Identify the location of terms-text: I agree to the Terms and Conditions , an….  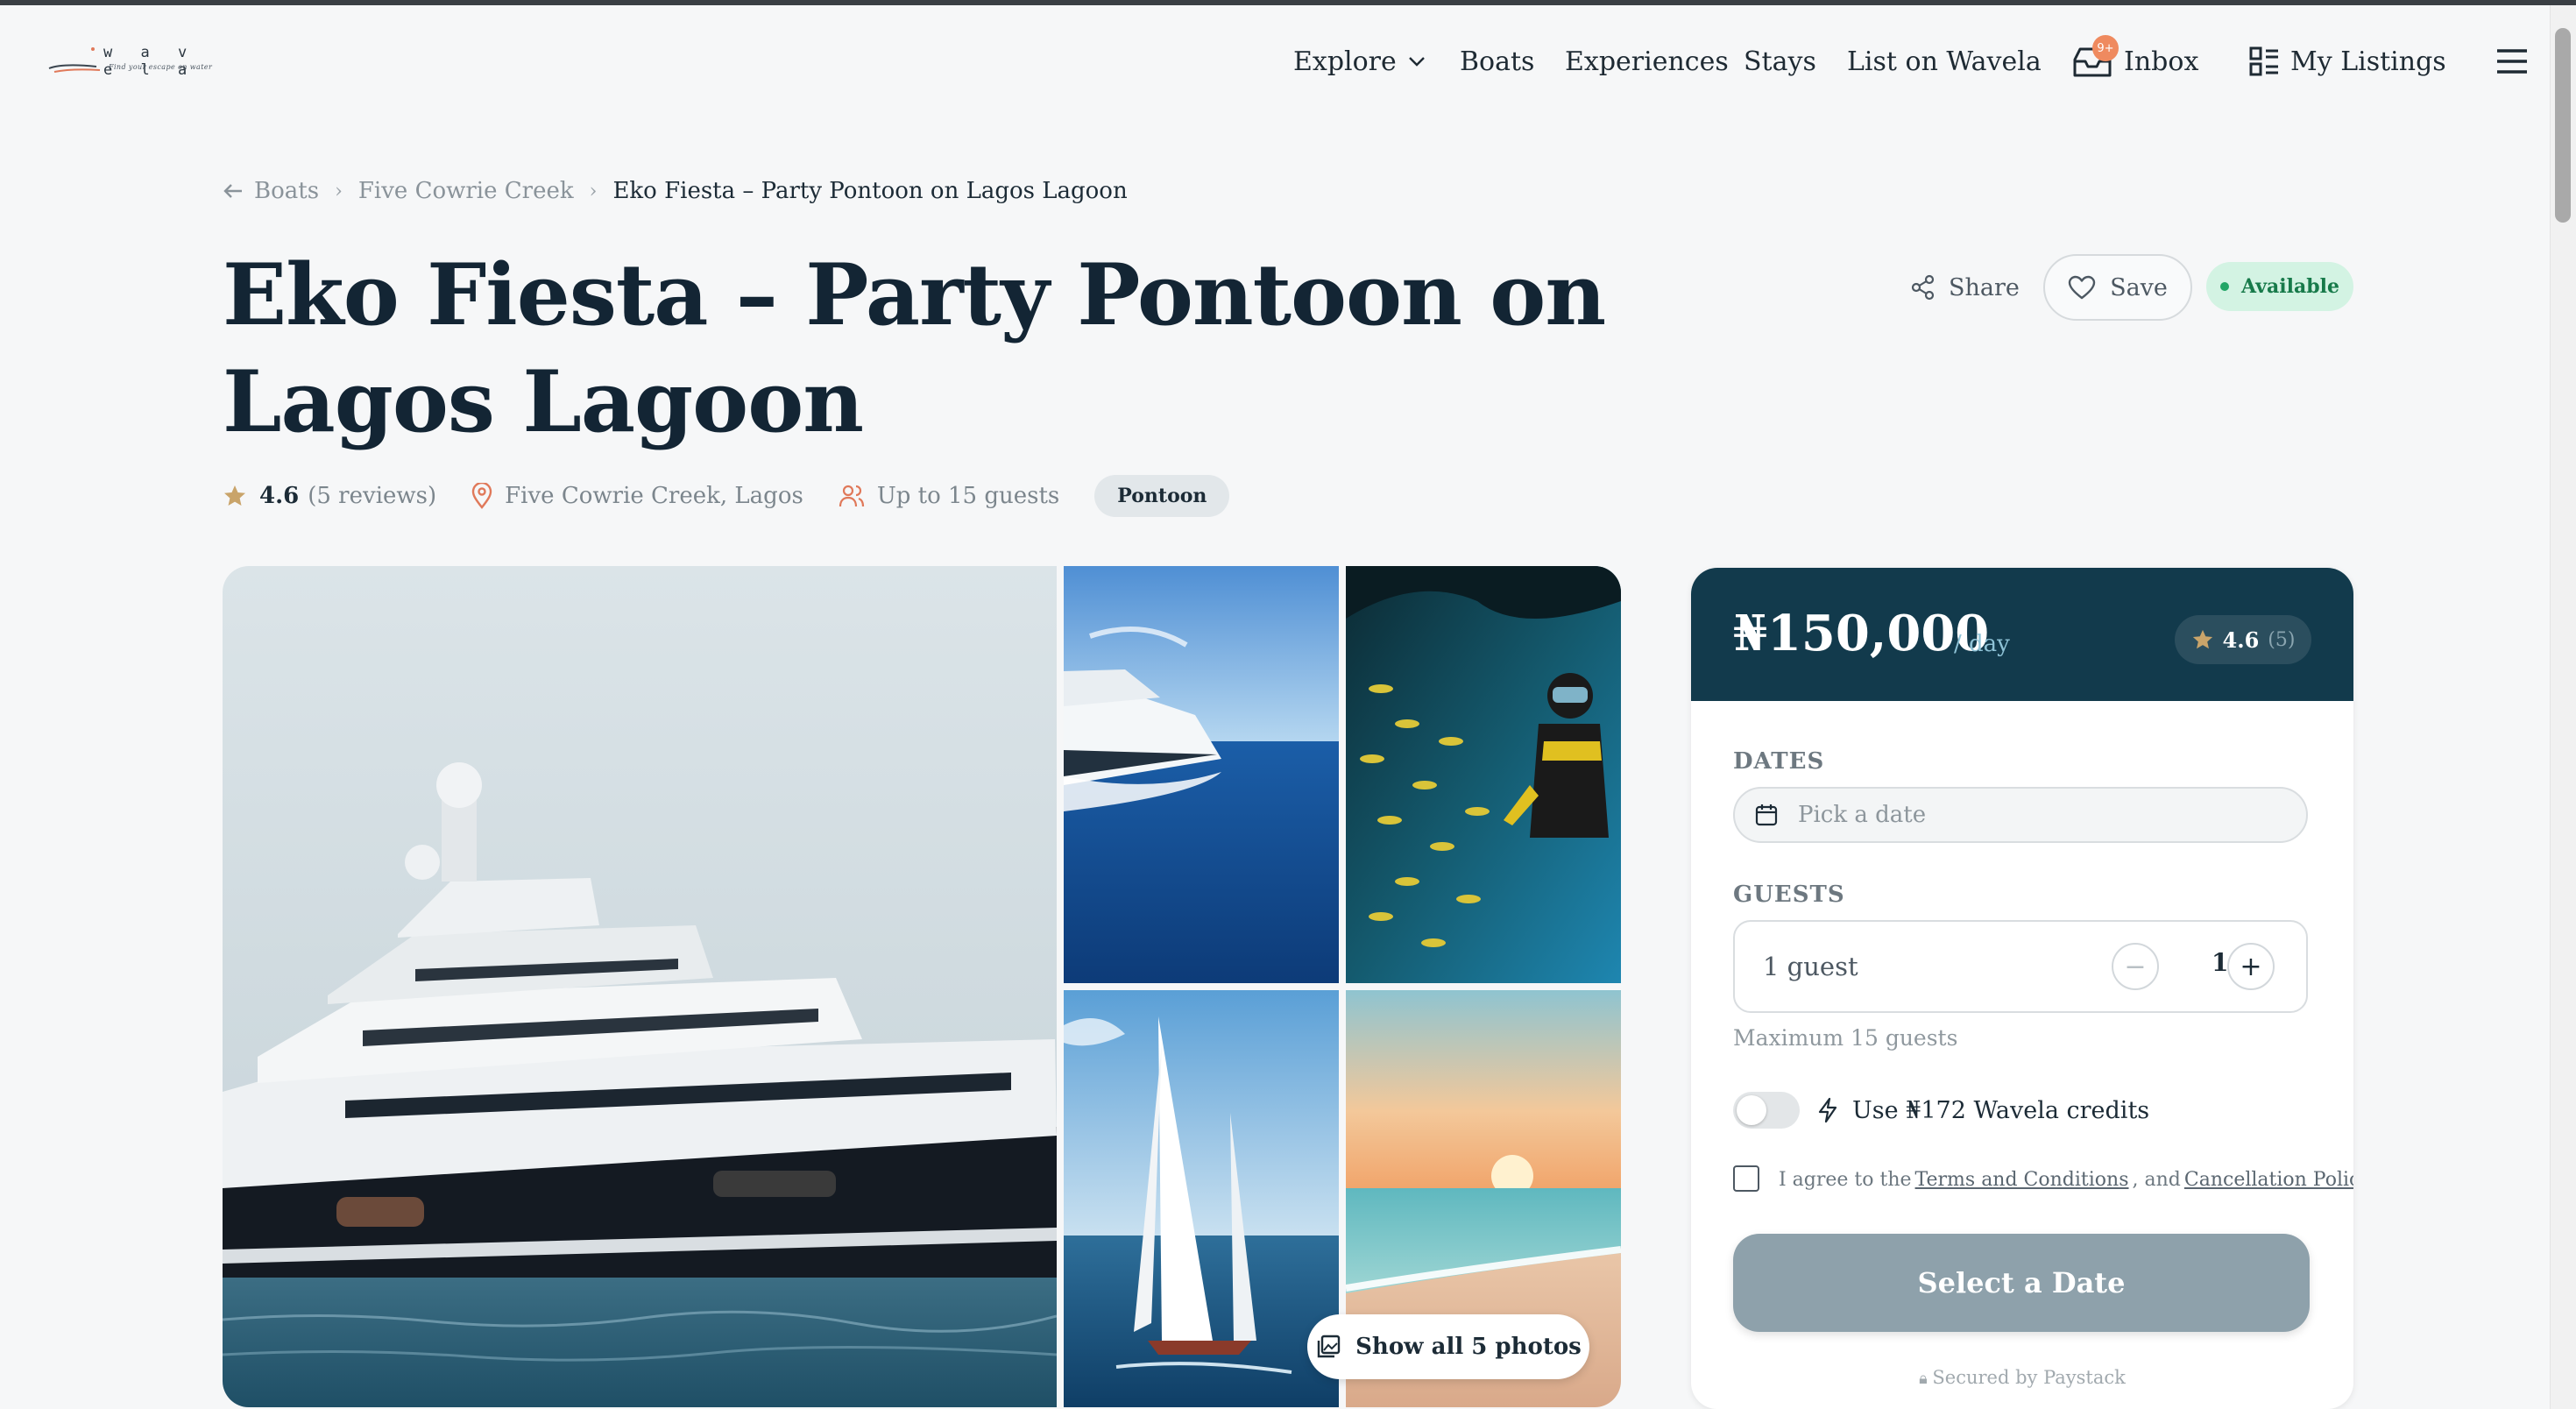
(2066, 1179).